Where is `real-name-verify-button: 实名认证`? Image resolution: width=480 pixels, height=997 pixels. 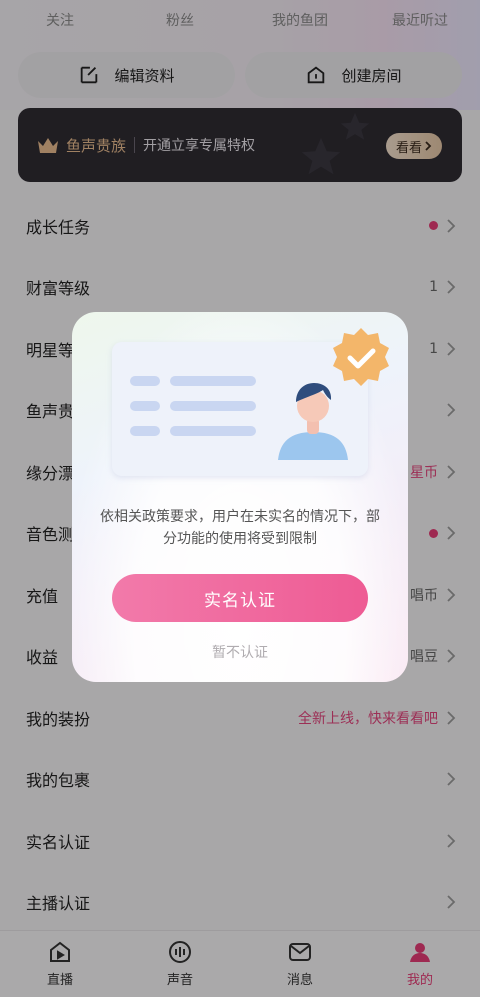 real-name-verify-button: 实名认证 is located at coordinates (240, 598).